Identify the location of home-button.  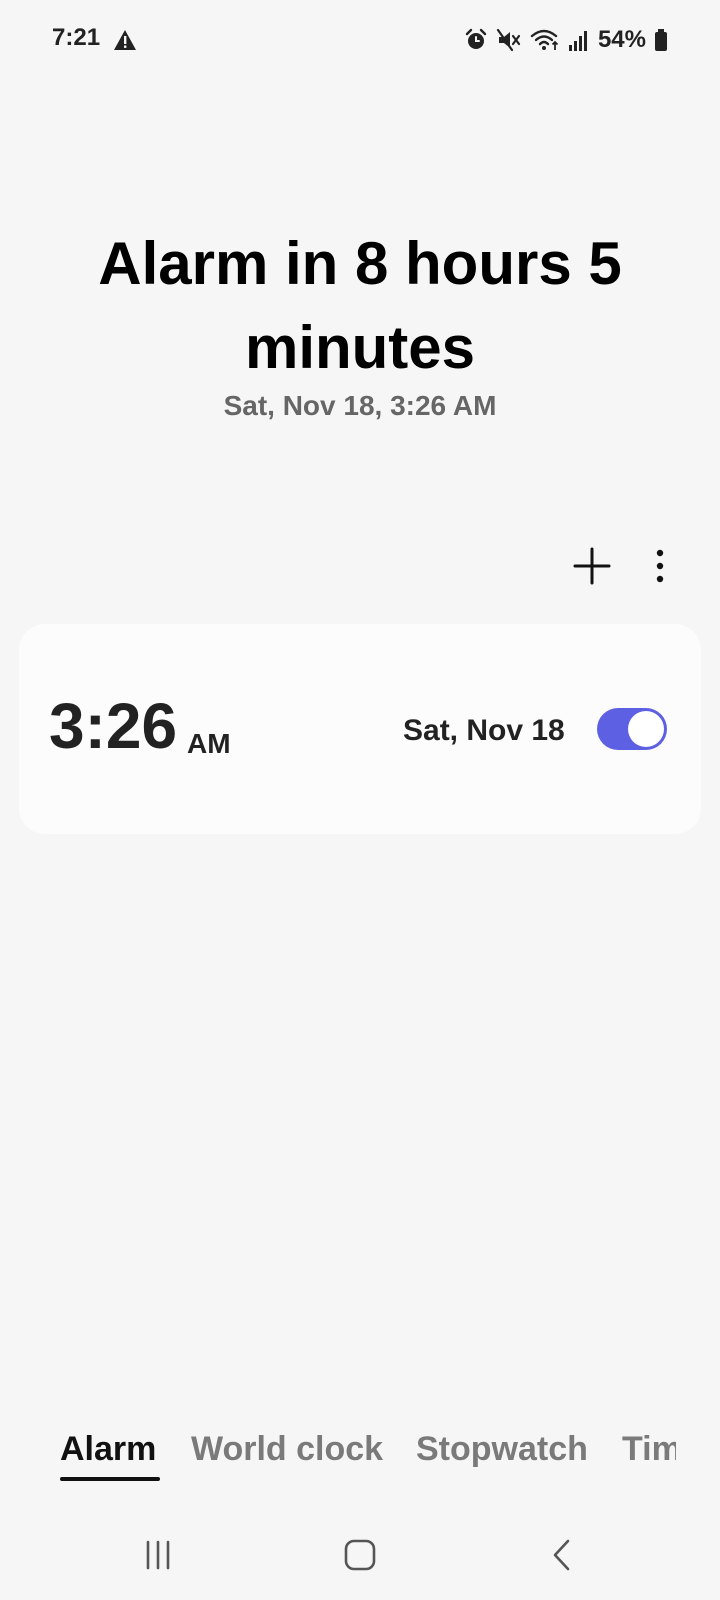
(360, 1555).